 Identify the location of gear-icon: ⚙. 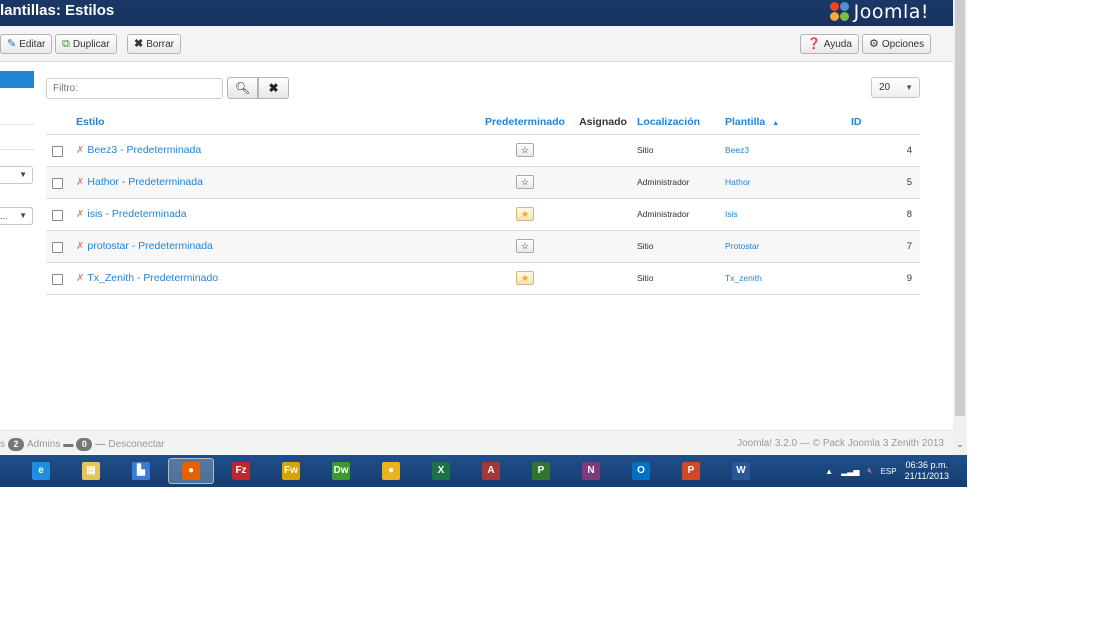
(874, 43).